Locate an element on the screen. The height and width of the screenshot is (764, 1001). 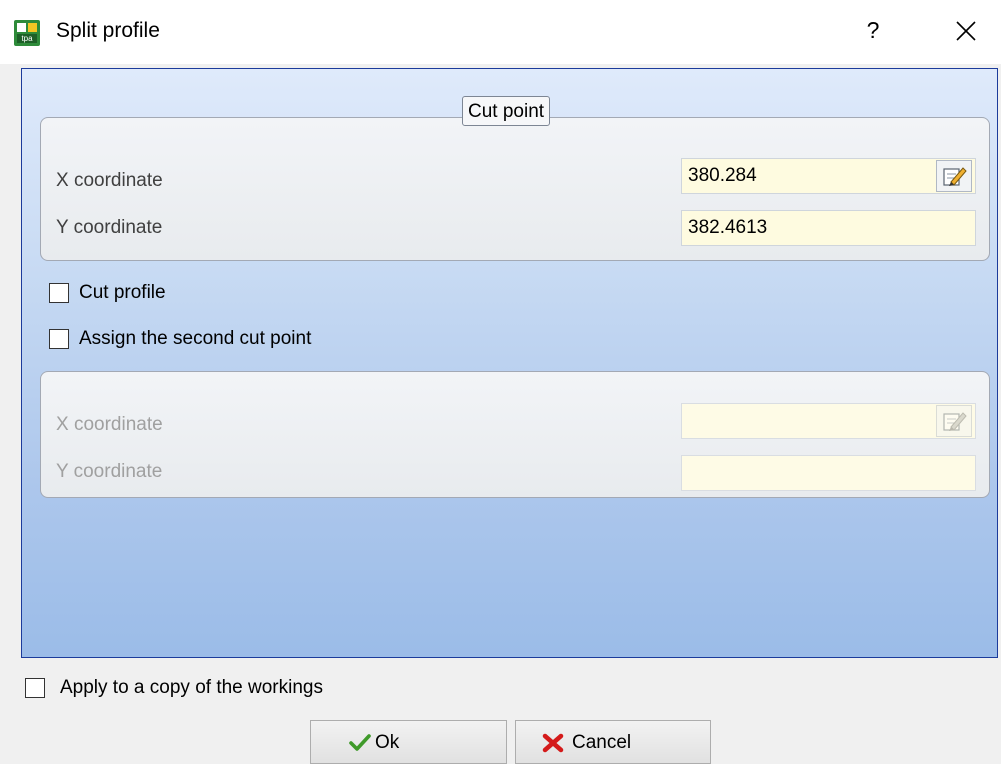
y-coordinate-label: Y coordinate is located at coordinates (109, 227).